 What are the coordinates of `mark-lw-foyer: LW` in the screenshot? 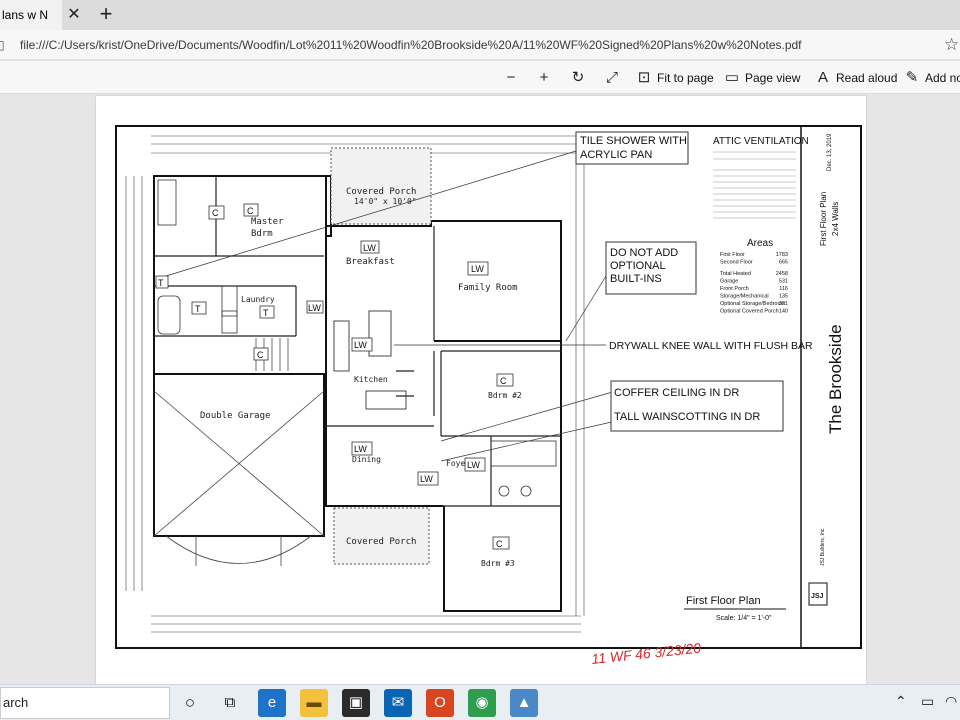 It's located at (426, 479).